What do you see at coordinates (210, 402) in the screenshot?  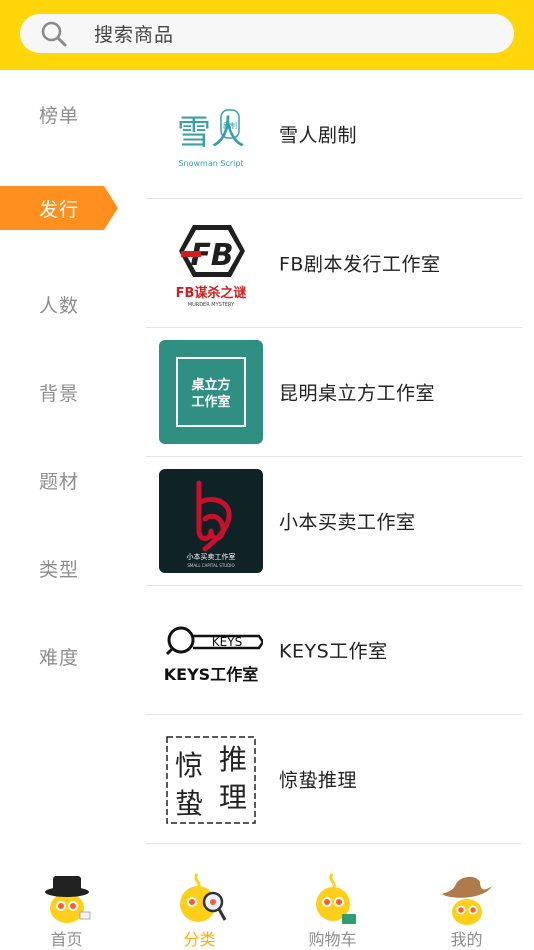 I see `zhuolifang-logo-line2: 工作室` at bounding box center [210, 402].